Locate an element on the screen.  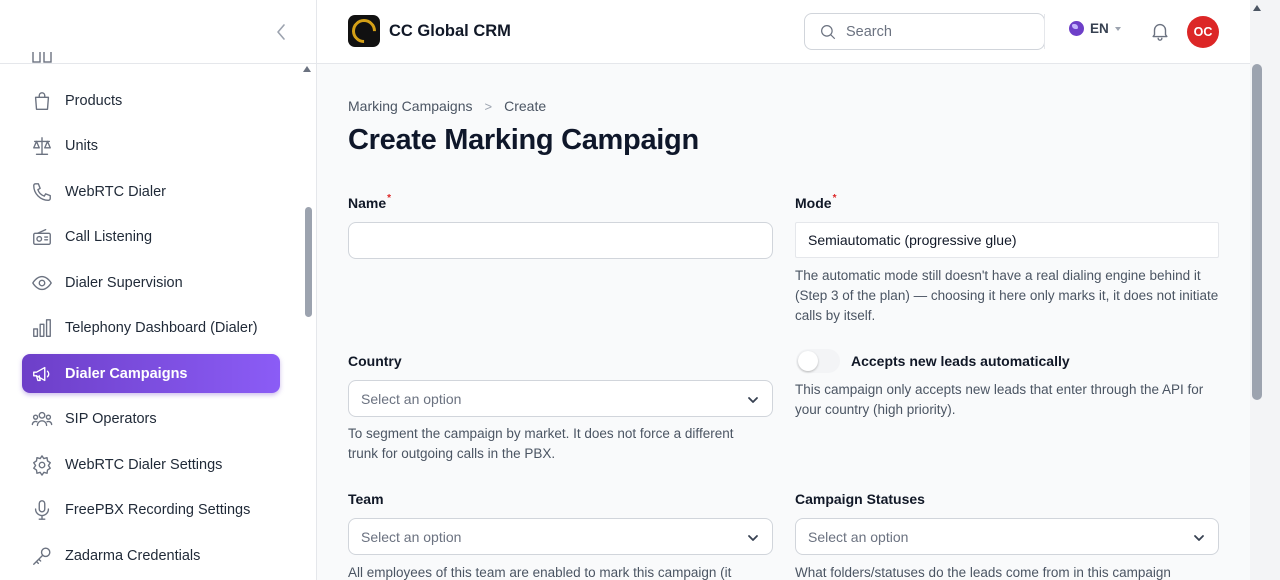
toggle-knob is located at coordinates (808, 361).